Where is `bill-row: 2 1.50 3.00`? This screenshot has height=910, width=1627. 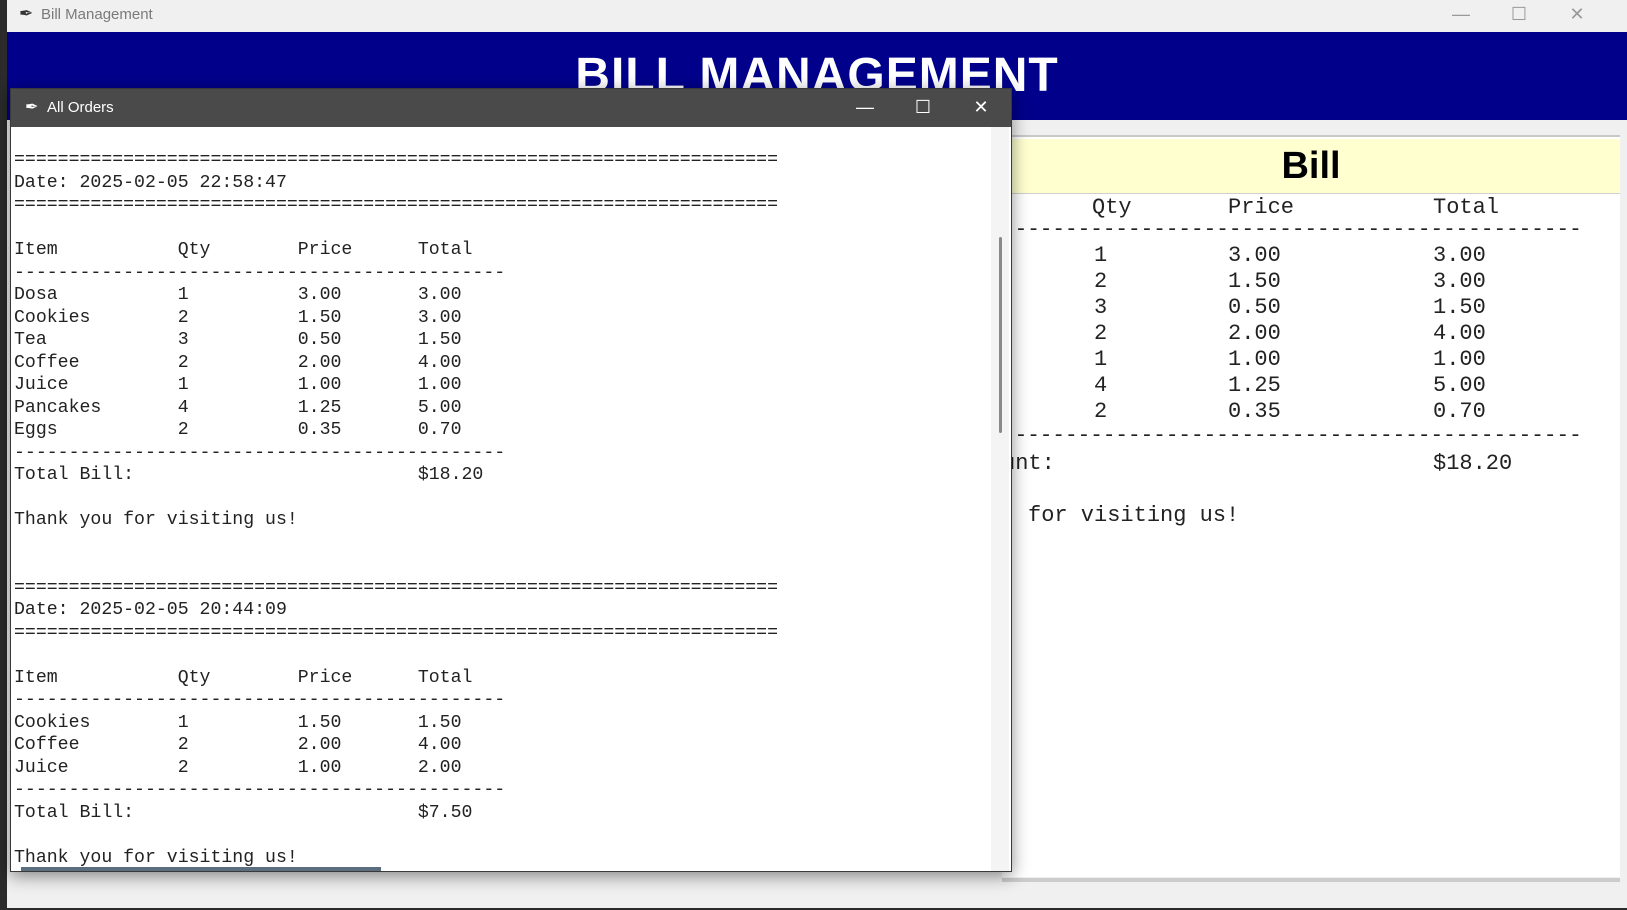
bill-row: 2 1.50 3.00 is located at coordinates (1311, 282).